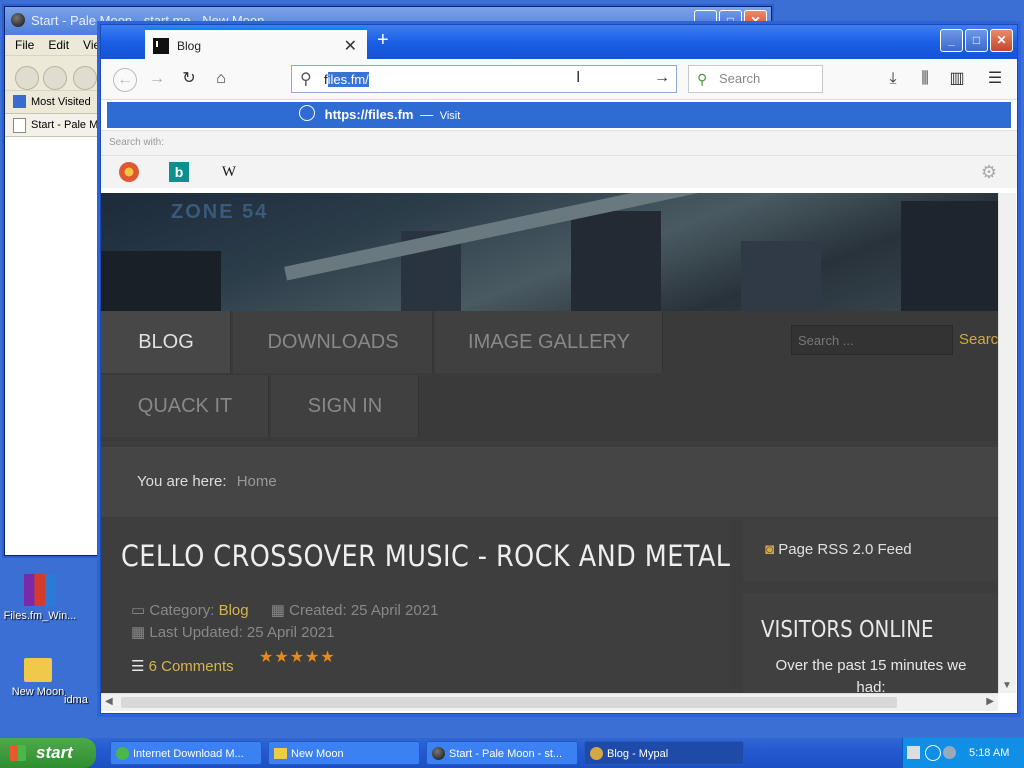  I want to click on network-icon, so click(949, 752).